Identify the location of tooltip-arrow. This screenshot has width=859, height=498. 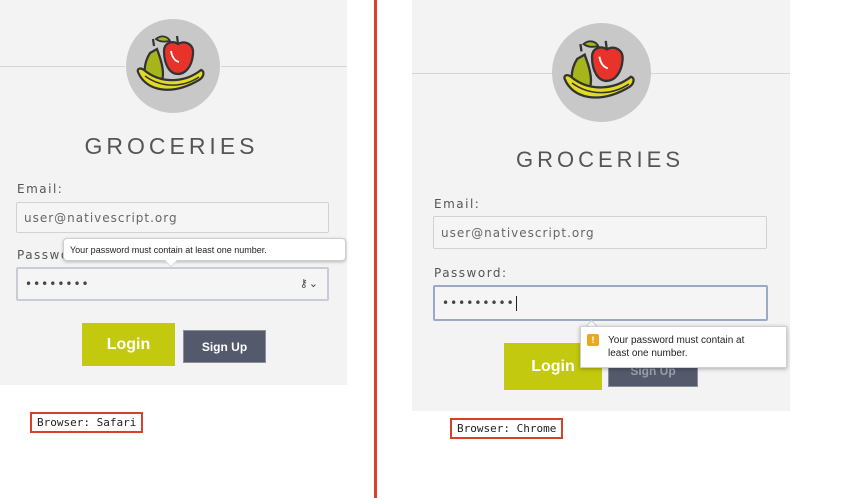
(171, 262).